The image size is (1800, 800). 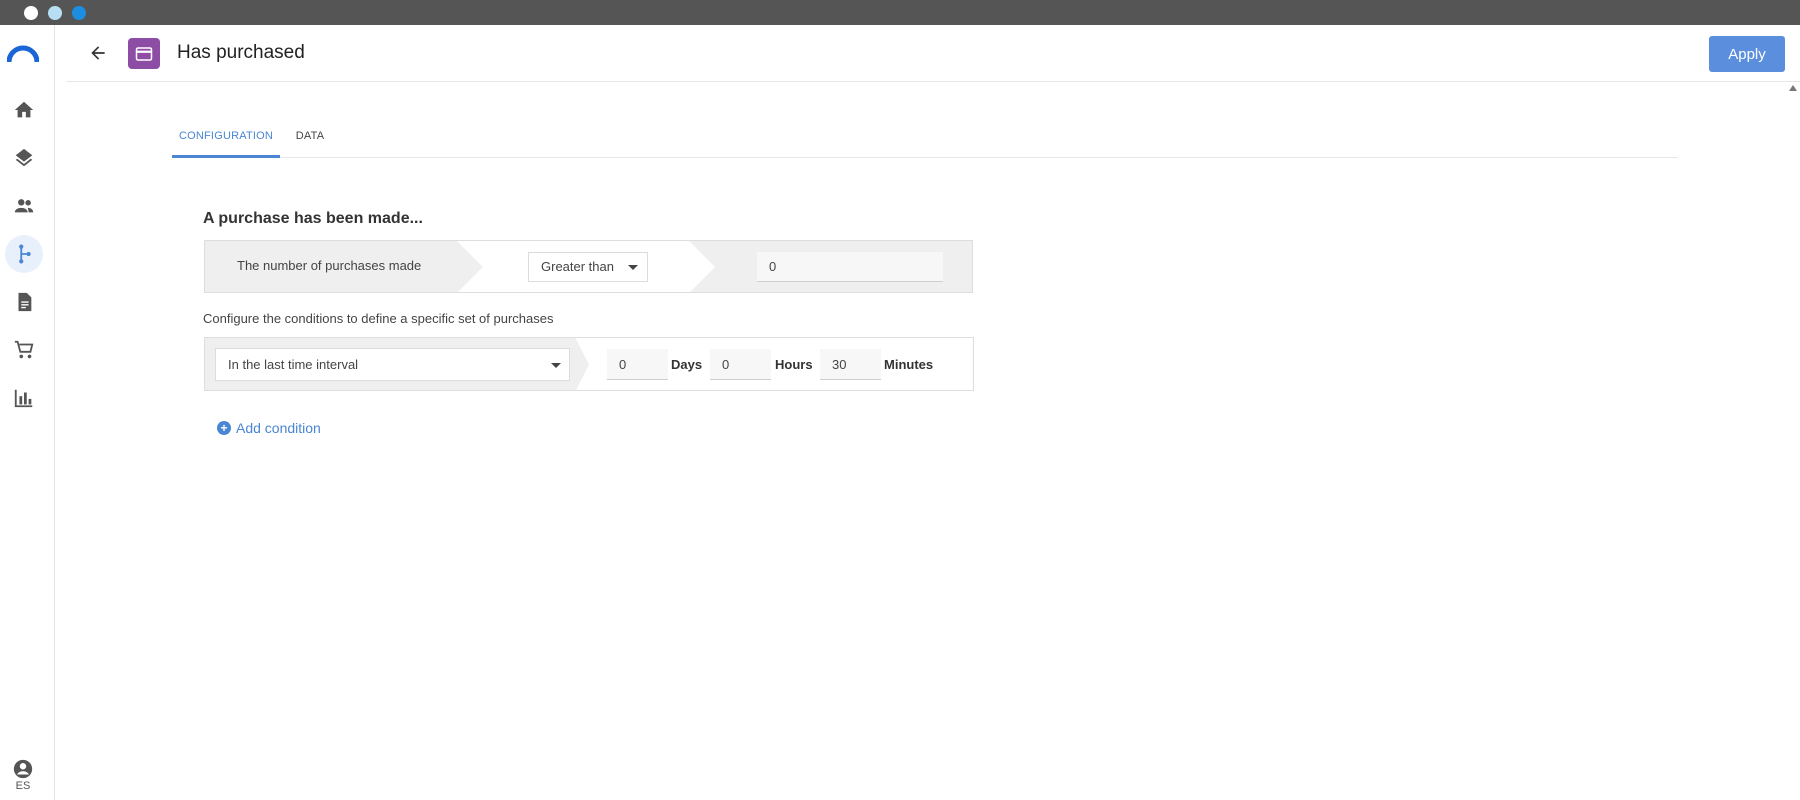 I want to click on tab-bar: CONFIGURATION DATA, so click(x=925, y=139).